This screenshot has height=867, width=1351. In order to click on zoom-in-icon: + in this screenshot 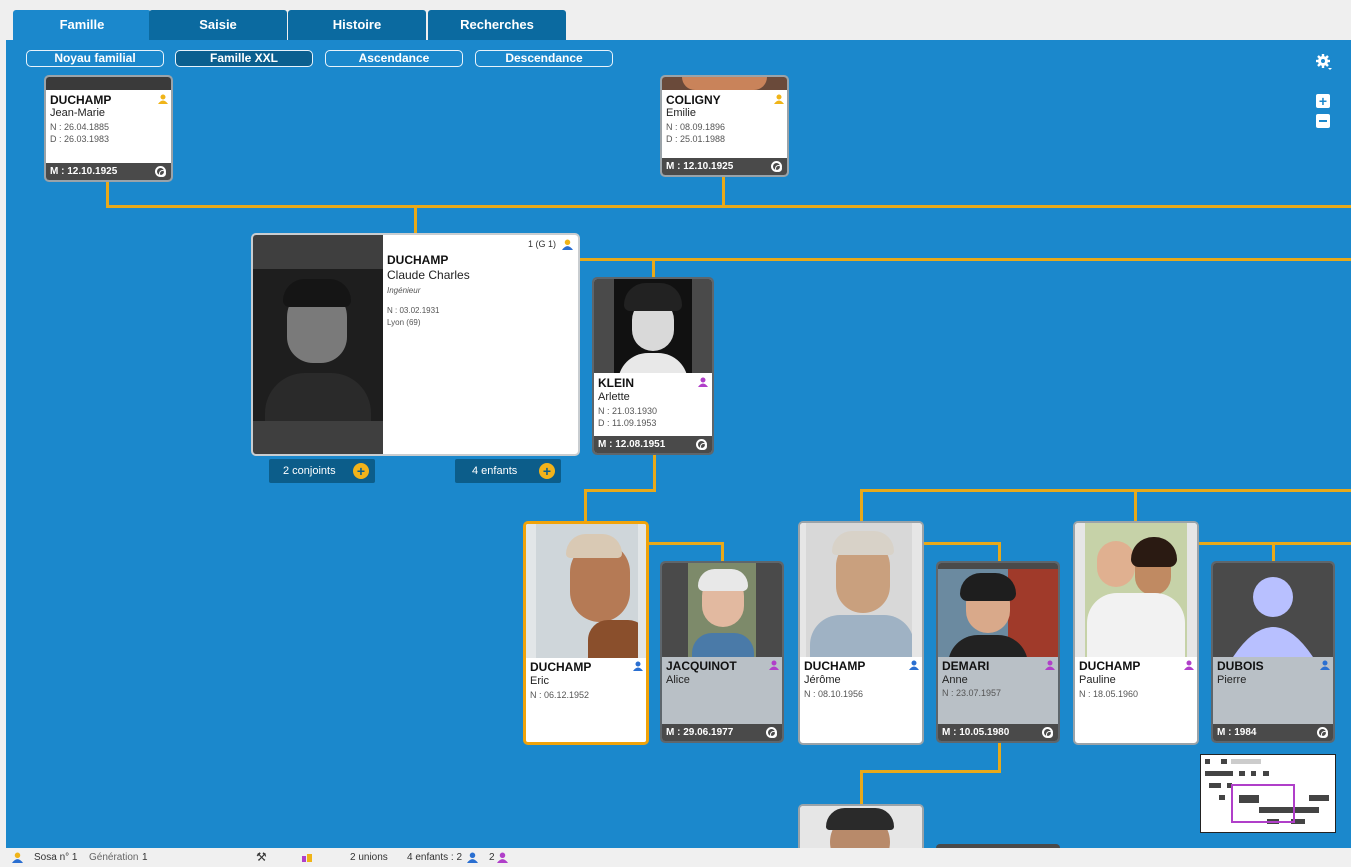, I will do `click(1323, 101)`.